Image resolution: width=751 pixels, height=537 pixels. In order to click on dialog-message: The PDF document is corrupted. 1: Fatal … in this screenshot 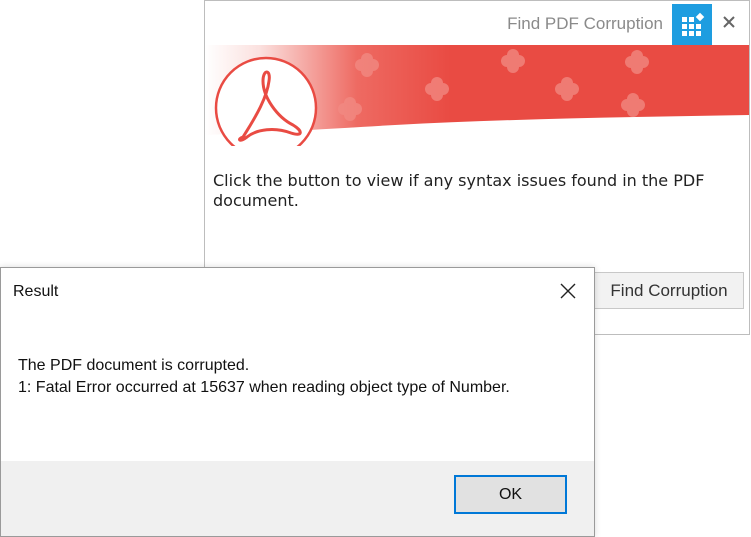, I will do `click(264, 377)`.